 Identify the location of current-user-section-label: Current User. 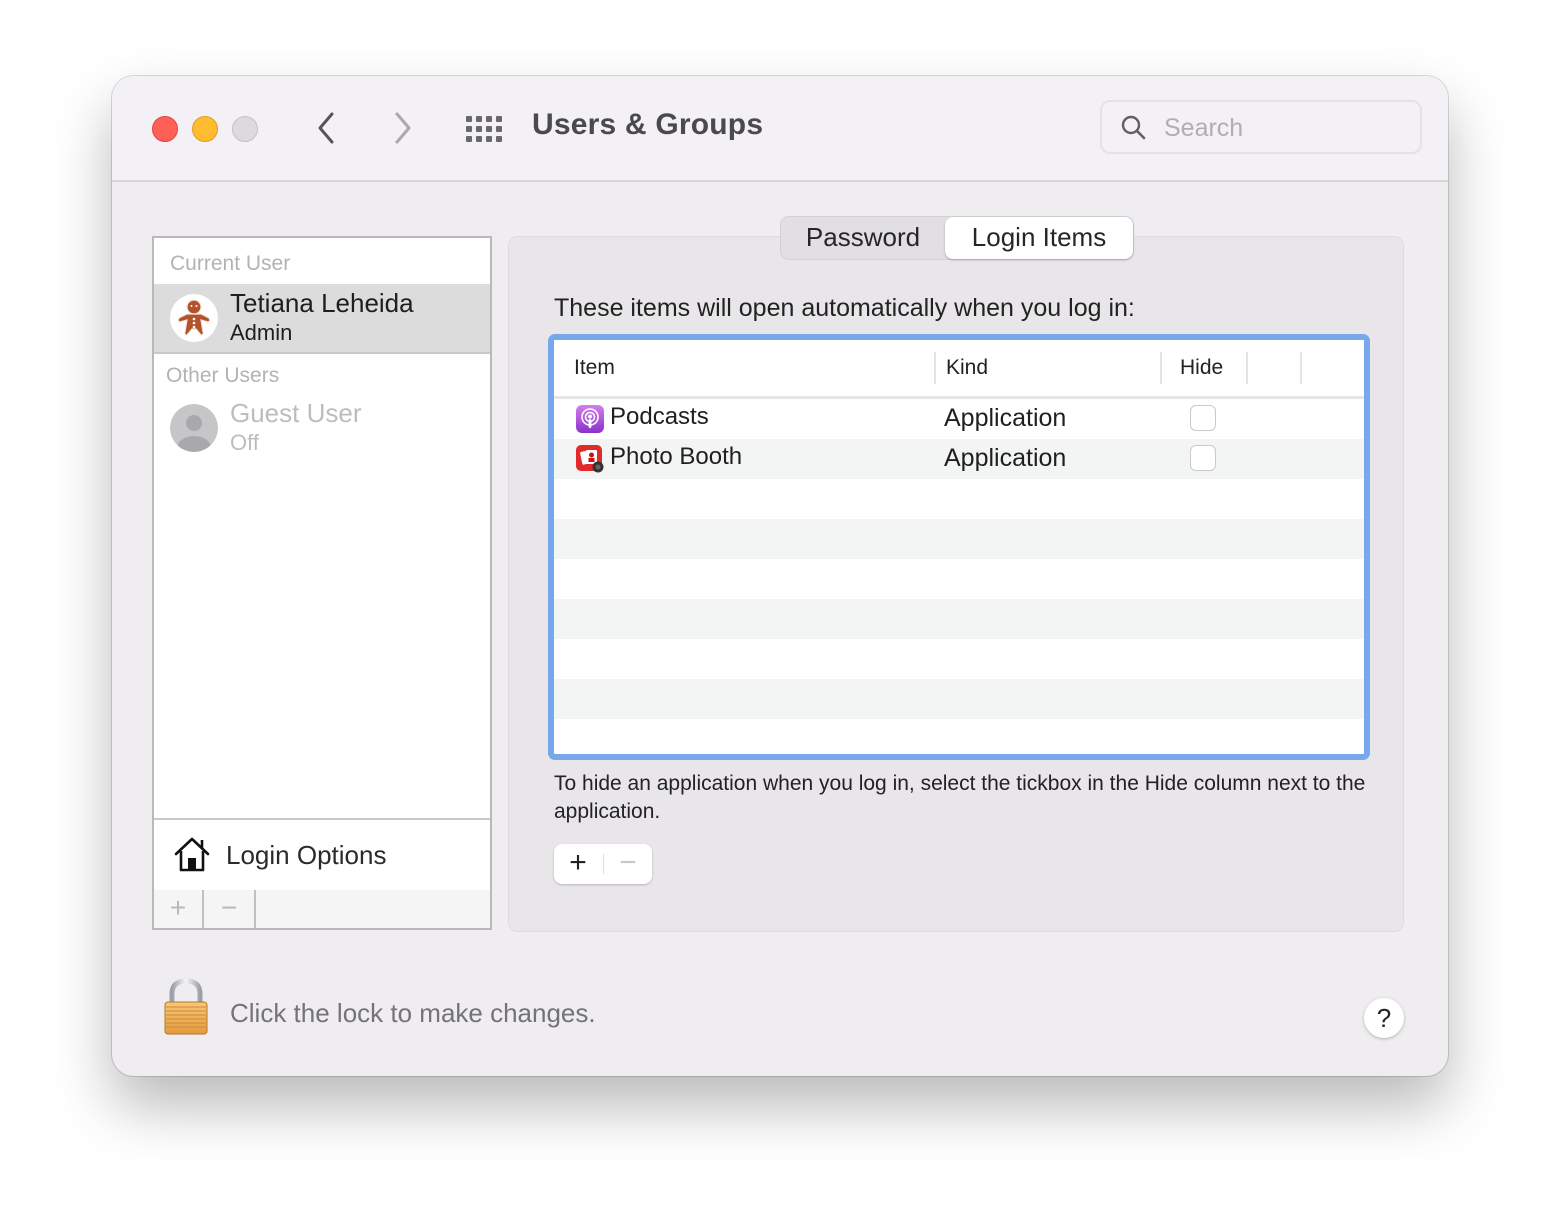
(230, 263).